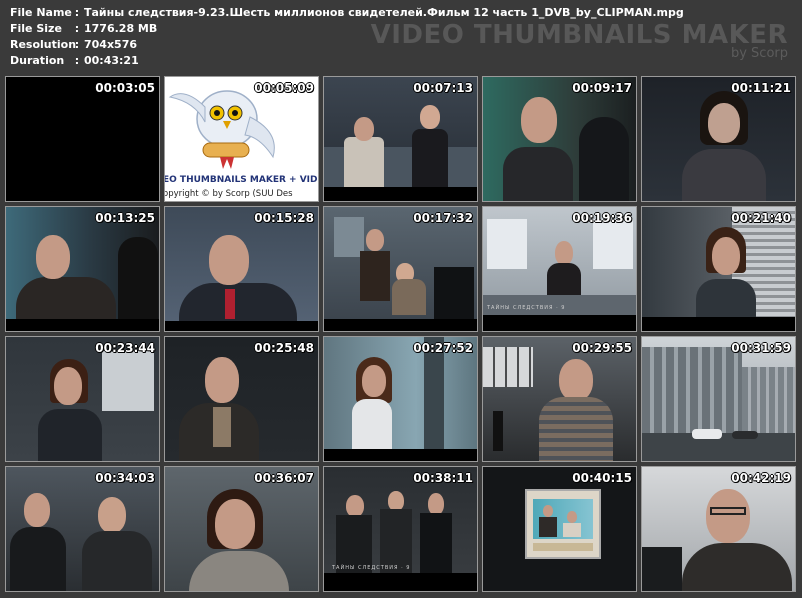 The height and width of the screenshot is (598, 802). Describe the element at coordinates (125, 348) in the screenshot. I see `timestamp: 00:23:44` at that location.